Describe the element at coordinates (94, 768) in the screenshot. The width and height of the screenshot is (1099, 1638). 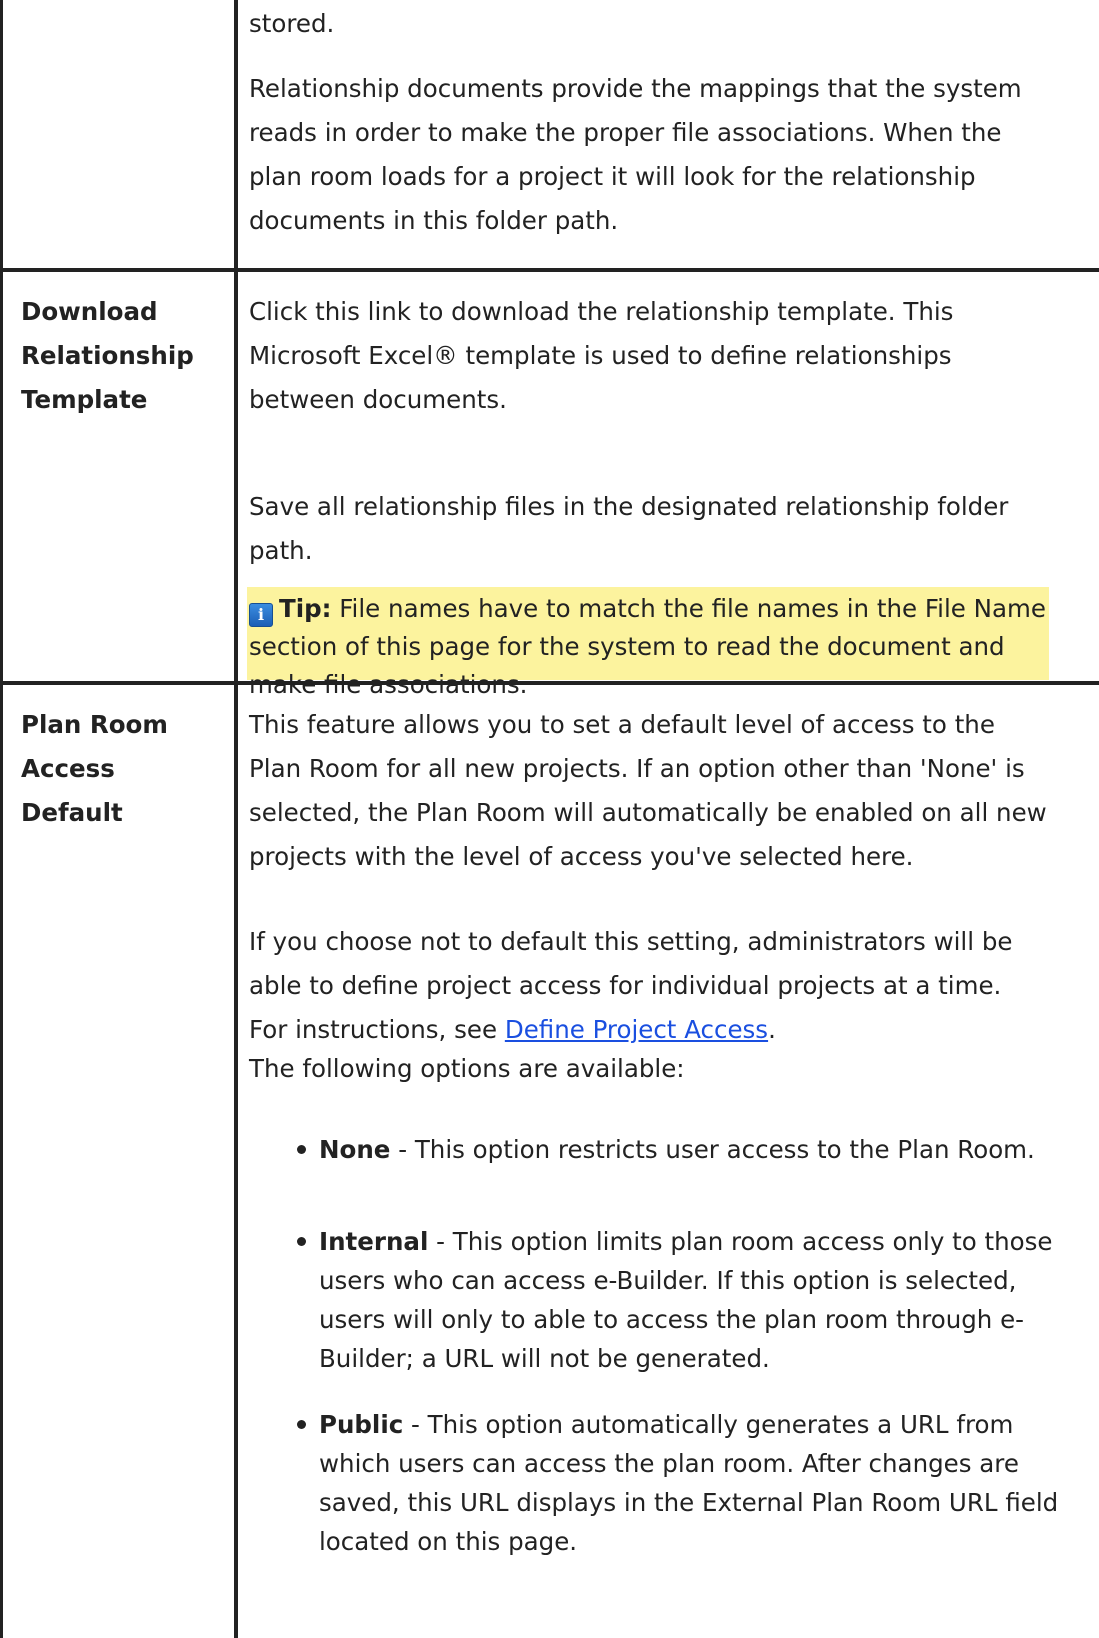
I see `term-plan-room-access-default: Plan Room Access Default` at that location.